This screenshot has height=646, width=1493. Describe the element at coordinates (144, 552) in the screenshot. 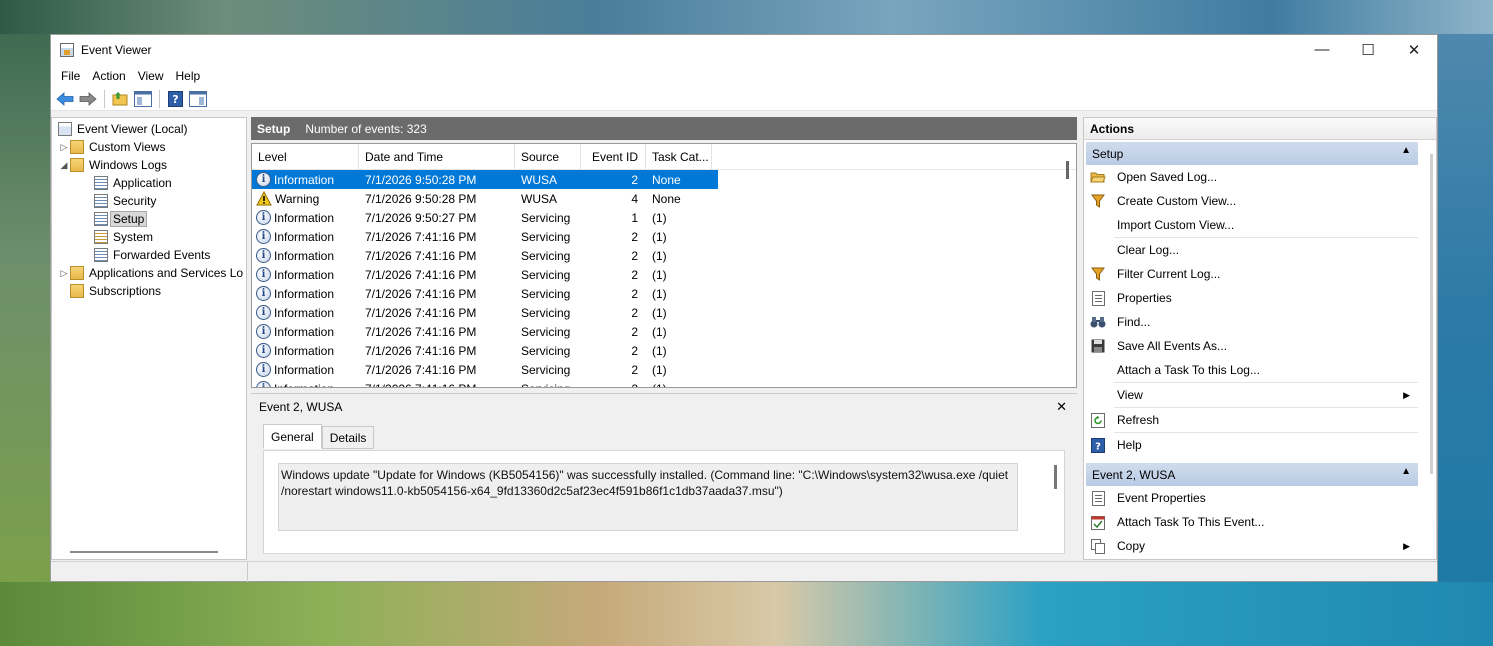

I see `tree-horizontal-scrollbar` at that location.